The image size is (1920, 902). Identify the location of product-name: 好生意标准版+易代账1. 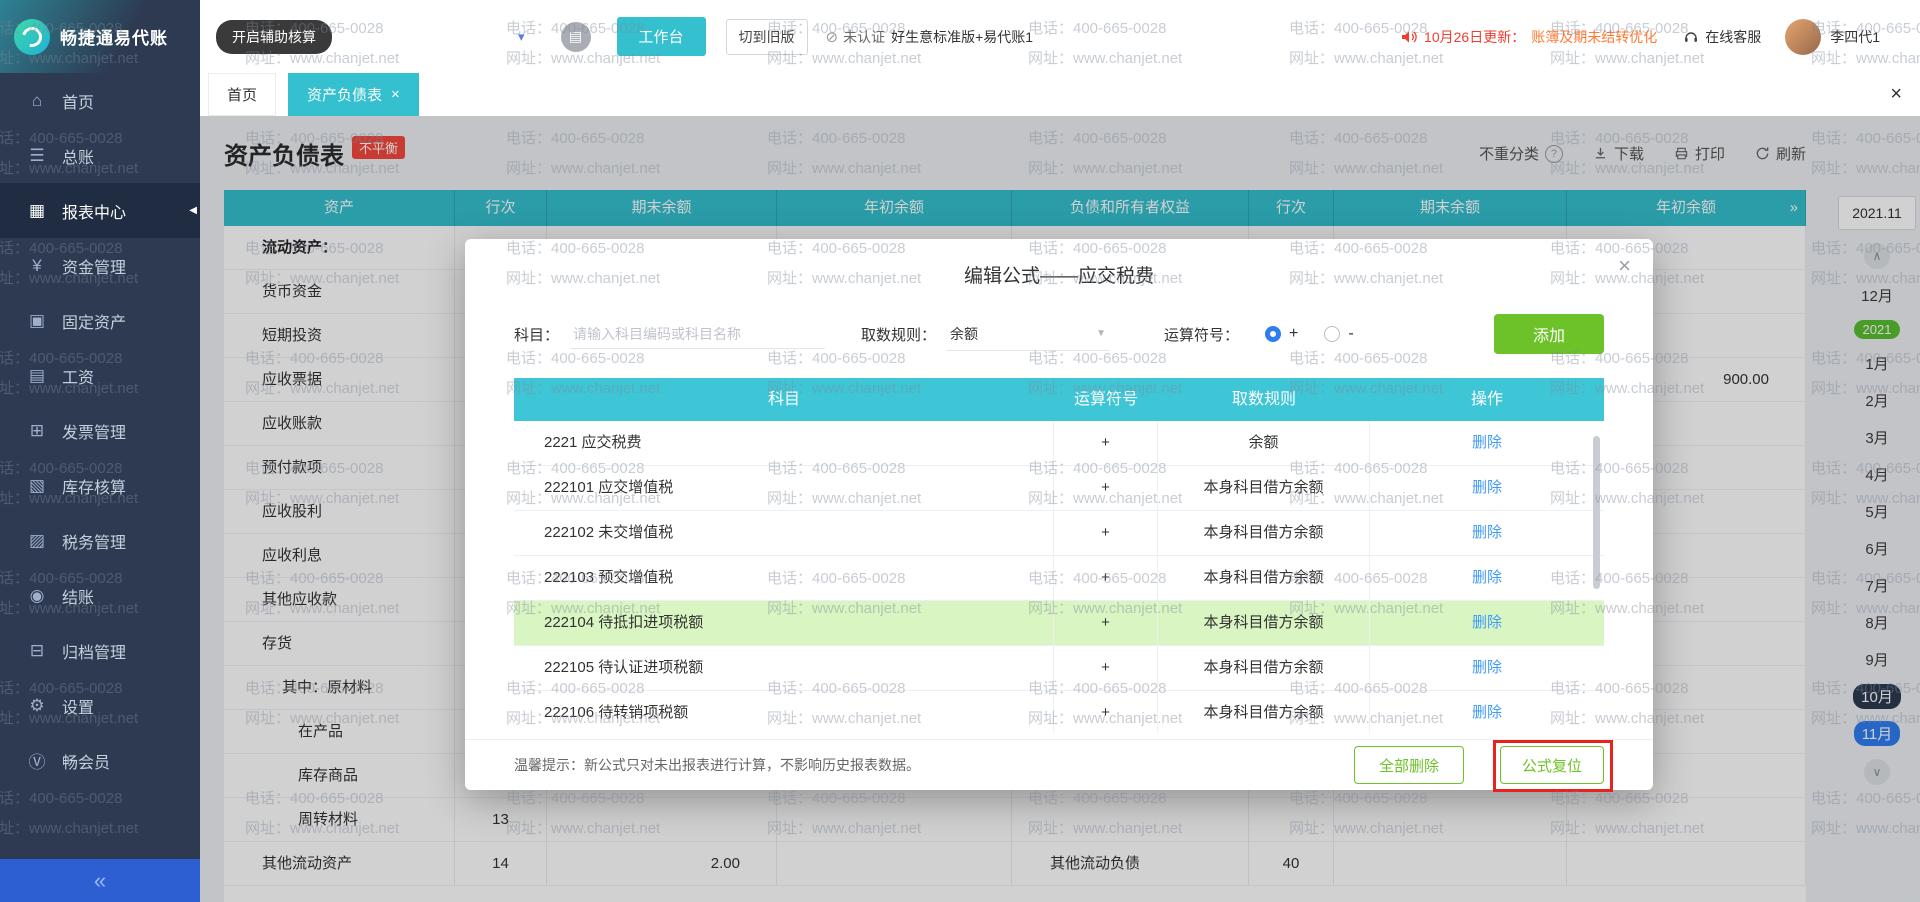
(962, 36).